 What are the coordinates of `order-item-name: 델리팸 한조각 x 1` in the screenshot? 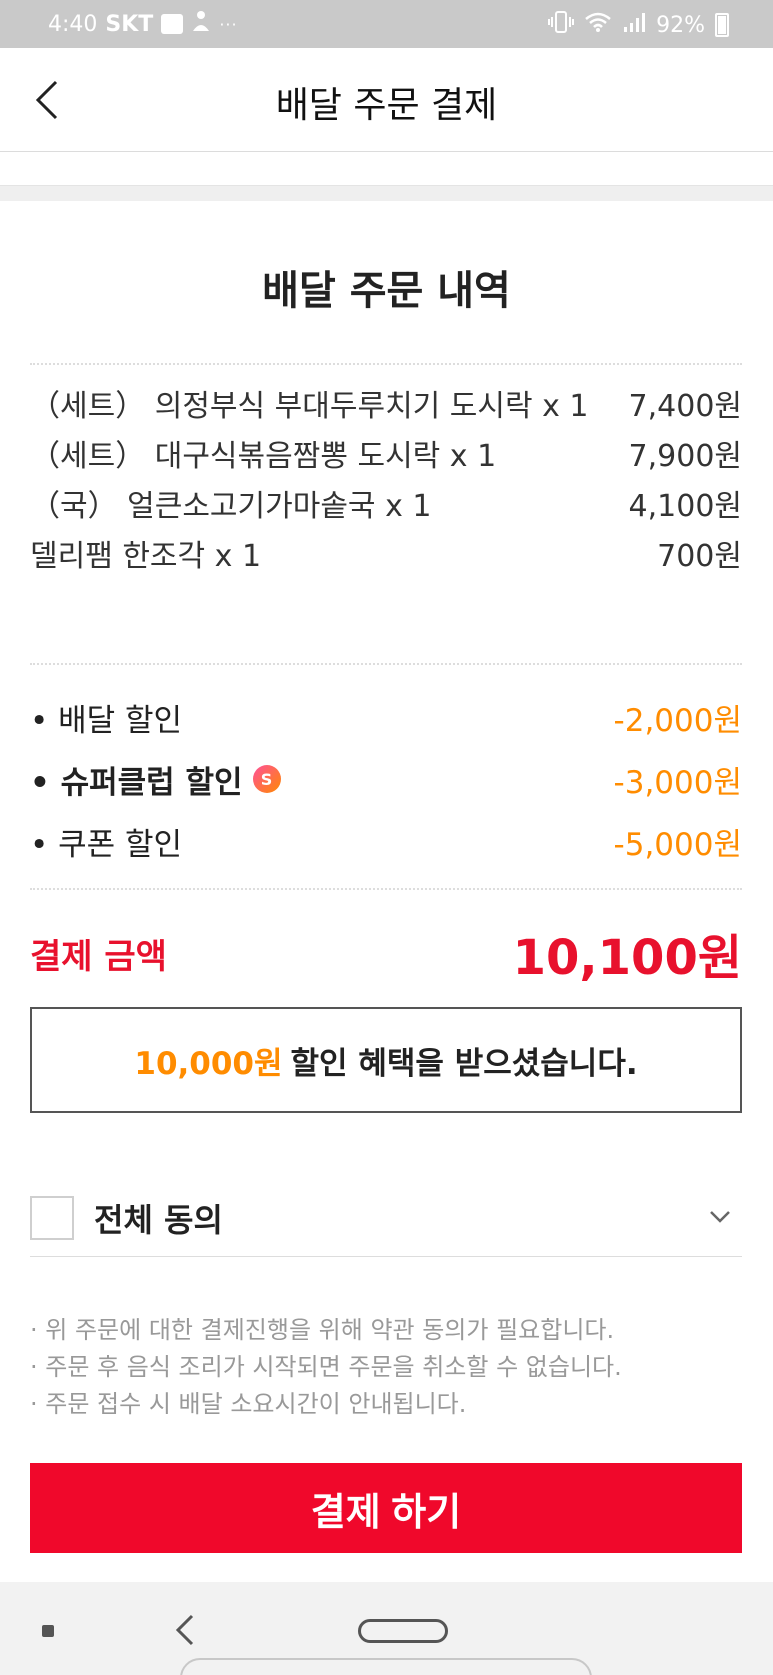 It's located at (146, 556).